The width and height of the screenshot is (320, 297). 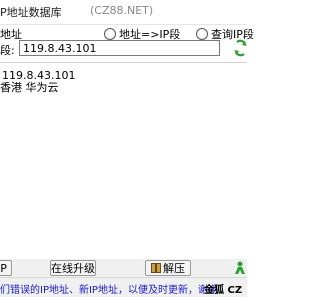 I want to click on ip-button: IP, so click(x=6, y=268).